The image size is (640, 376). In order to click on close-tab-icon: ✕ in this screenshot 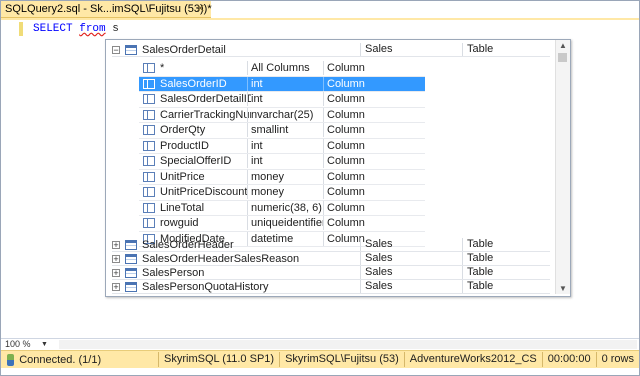, I will do `click(200, 8)`.